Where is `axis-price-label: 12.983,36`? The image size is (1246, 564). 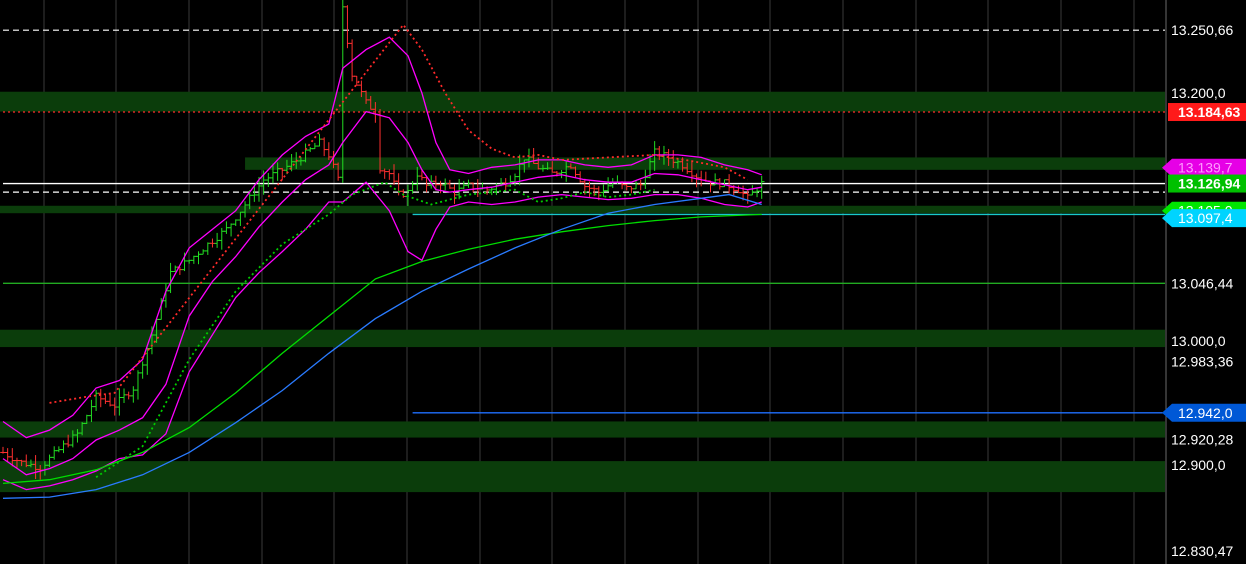 axis-price-label: 12.983,36 is located at coordinates (1202, 362).